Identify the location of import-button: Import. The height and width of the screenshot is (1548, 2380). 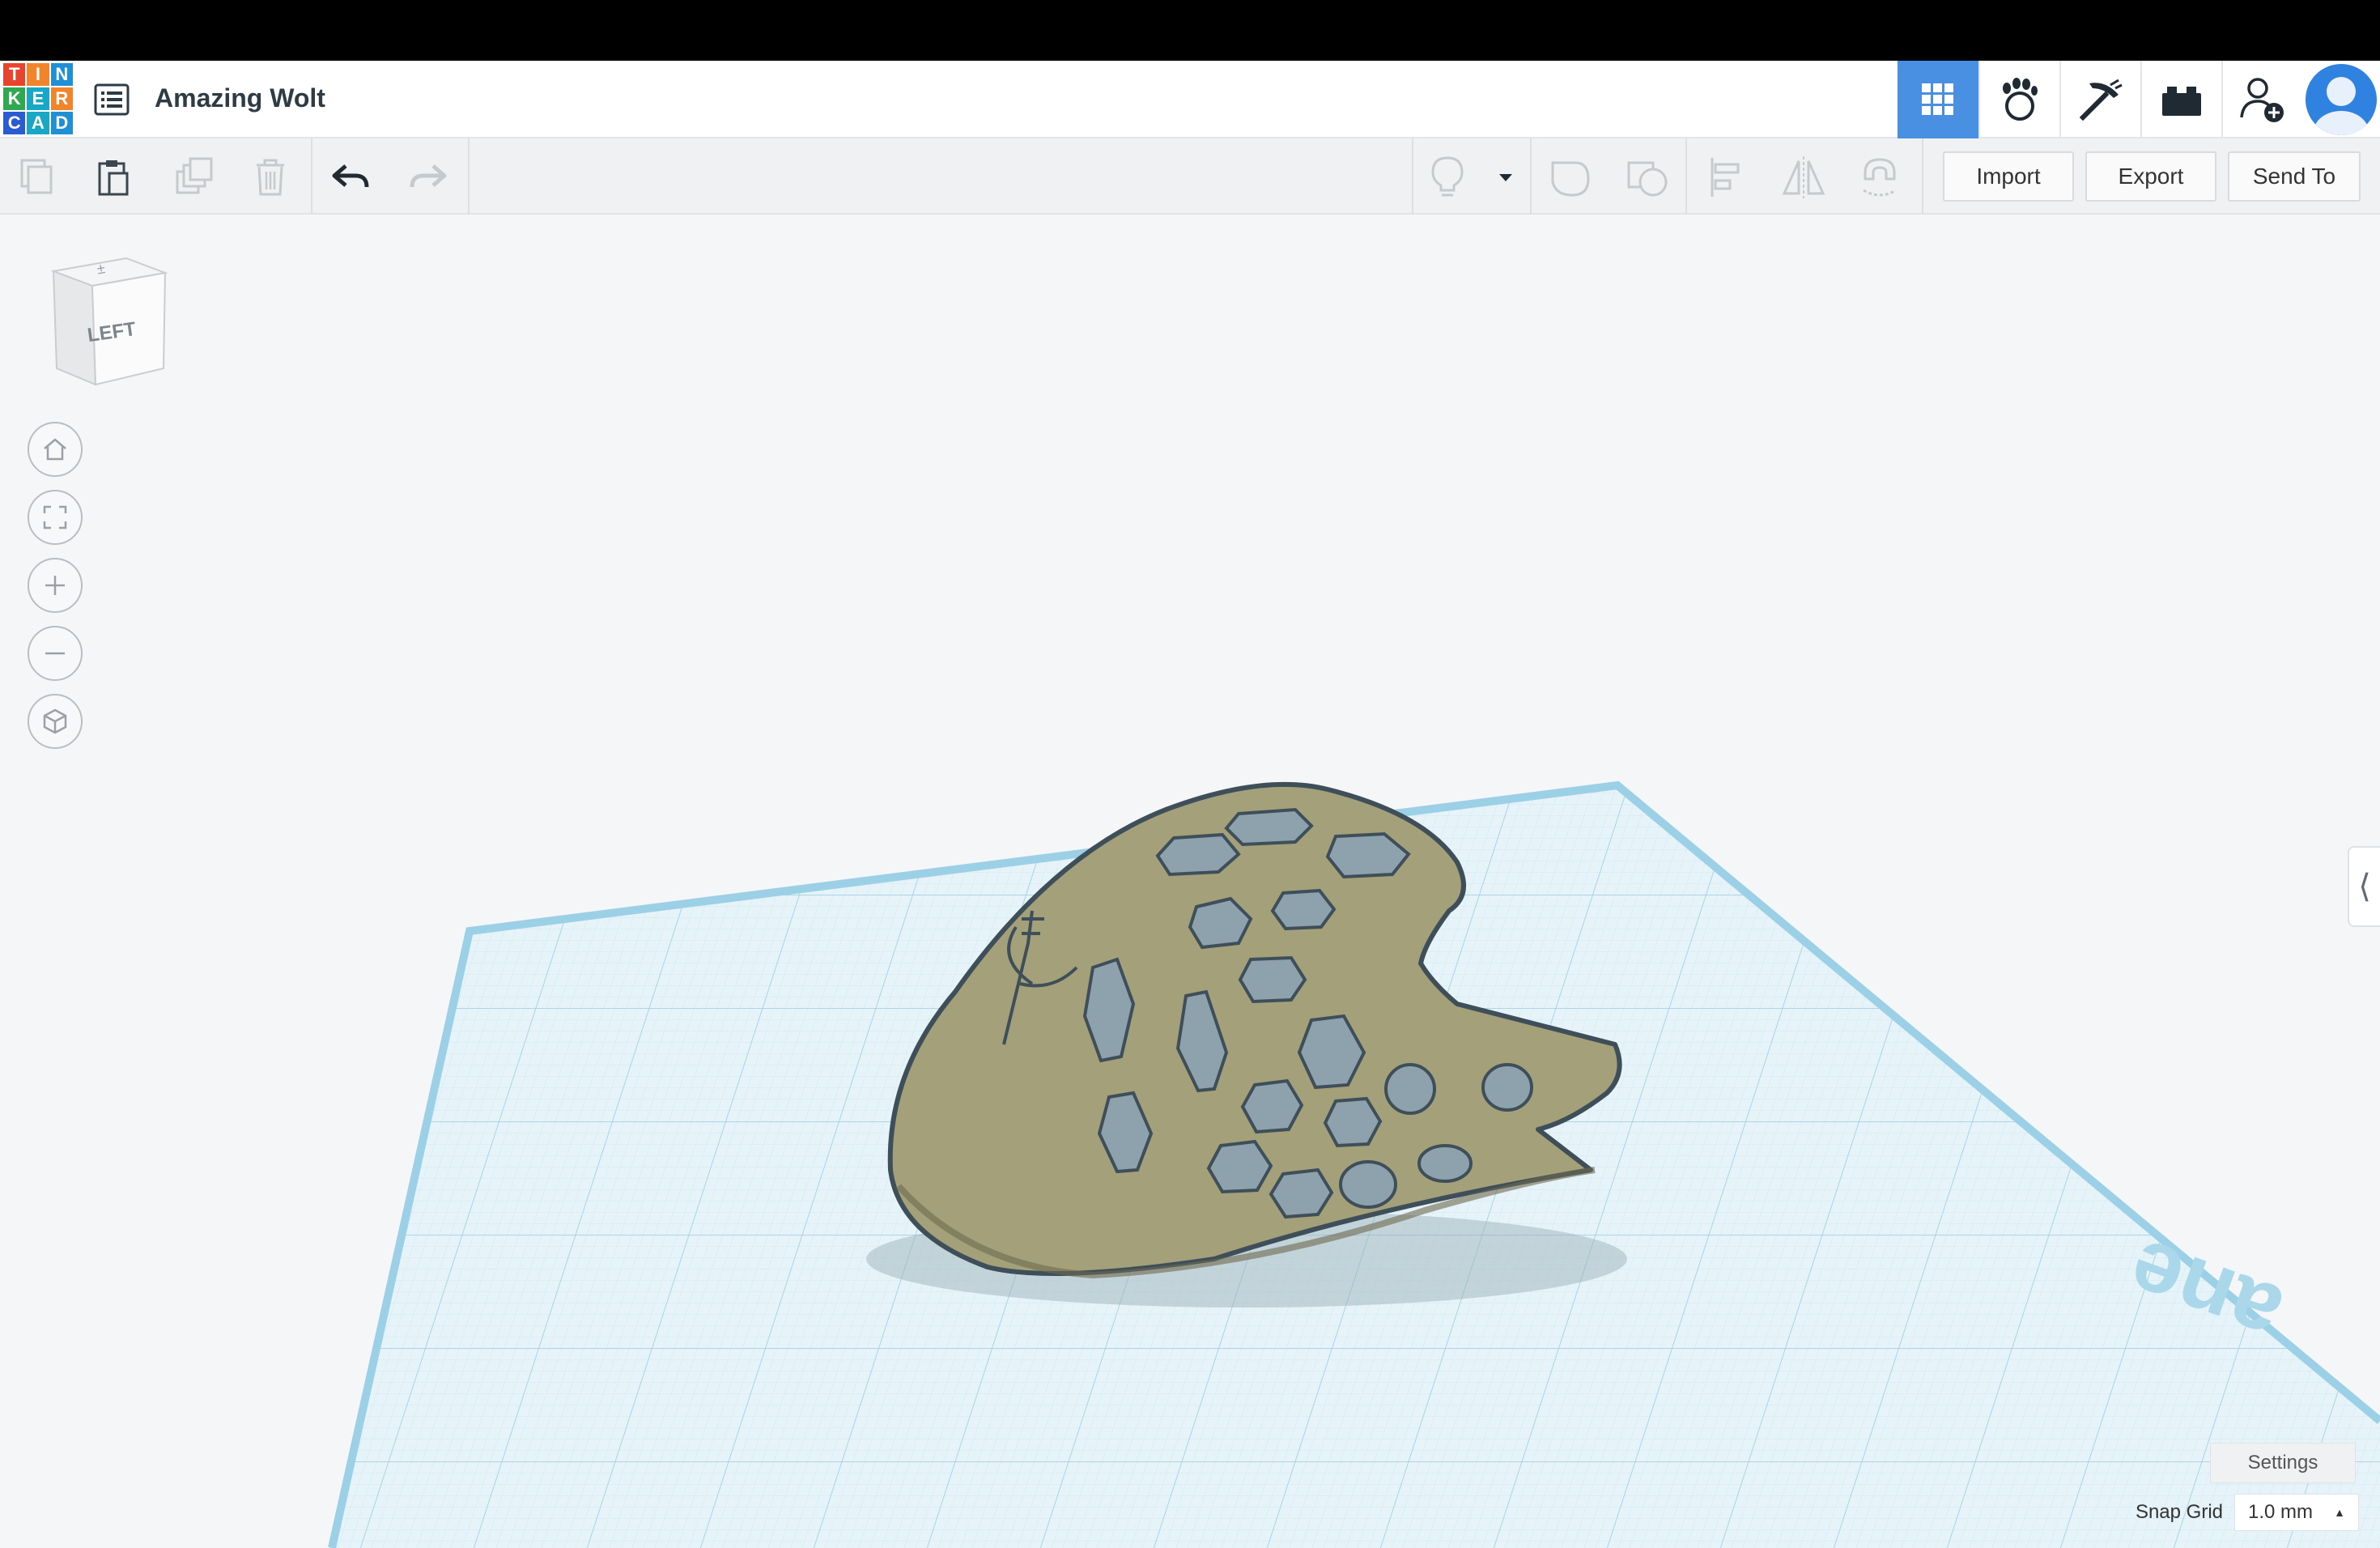
(2008, 176).